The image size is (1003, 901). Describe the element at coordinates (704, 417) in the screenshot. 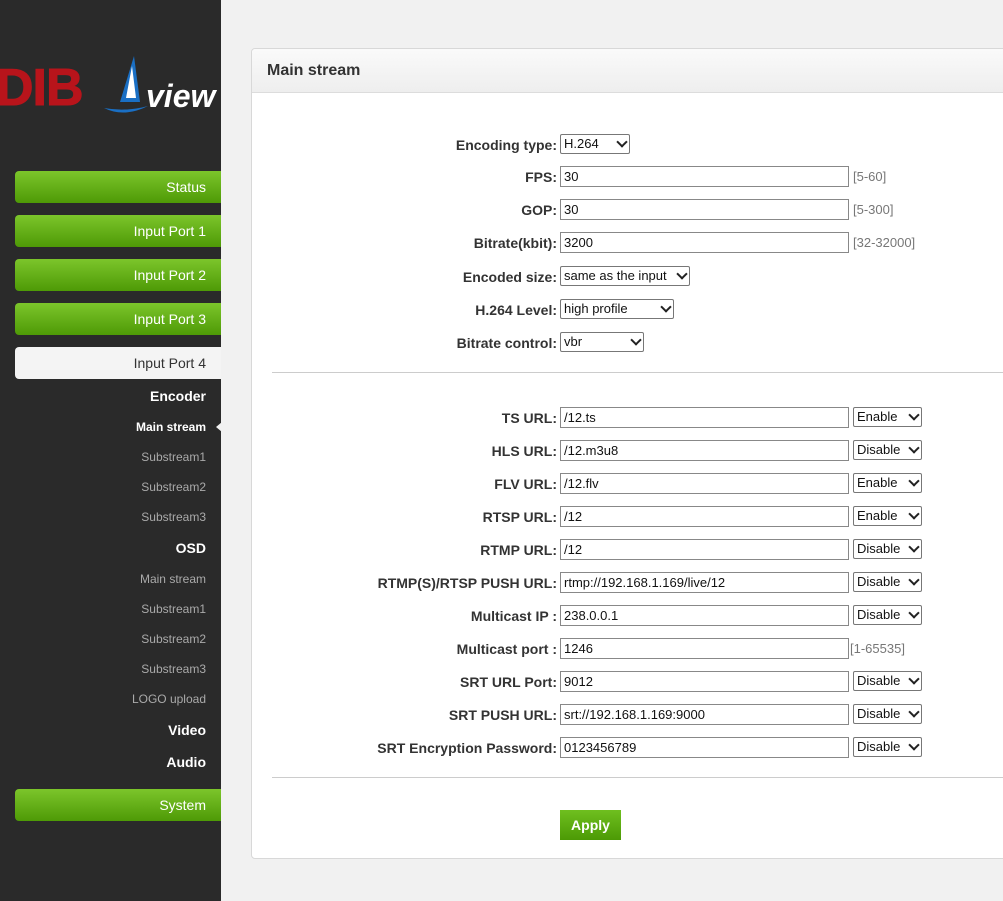

I see `ts-url-input` at that location.